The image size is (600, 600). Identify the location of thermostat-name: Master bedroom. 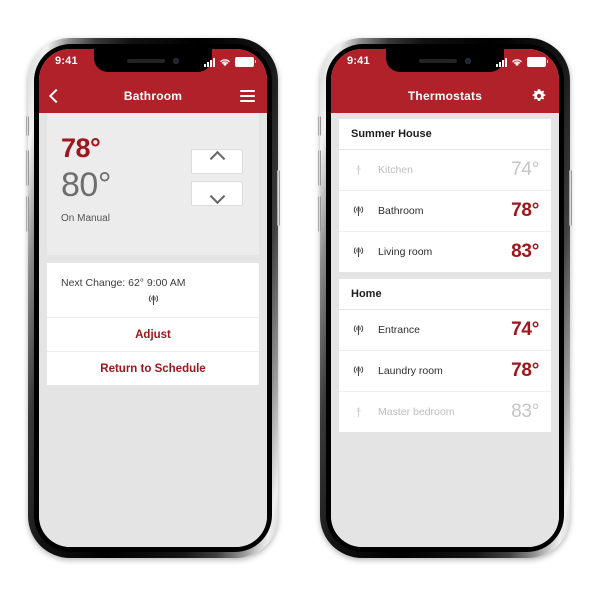
(416, 412).